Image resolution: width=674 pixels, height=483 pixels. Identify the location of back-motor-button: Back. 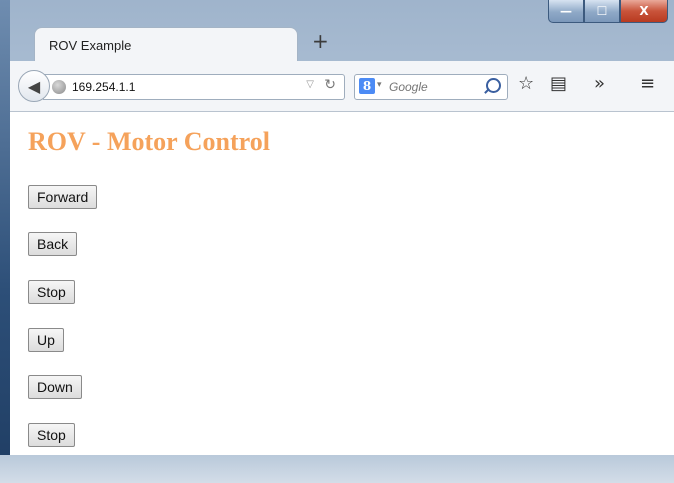
(53, 244).